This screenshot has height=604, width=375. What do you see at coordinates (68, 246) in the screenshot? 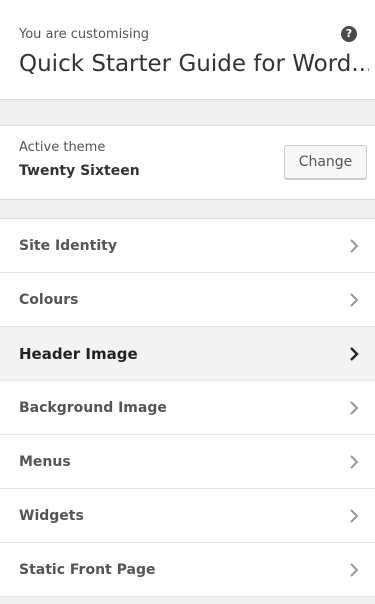
I see `section-label: Site Identity` at bounding box center [68, 246].